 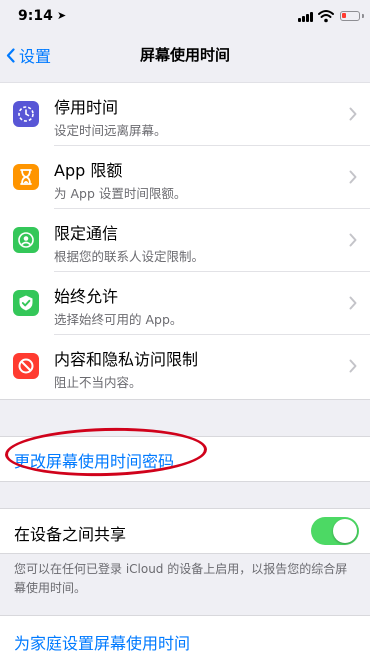 I want to click on list-item-subtitle: 阻止不当内容。, so click(x=98, y=382).